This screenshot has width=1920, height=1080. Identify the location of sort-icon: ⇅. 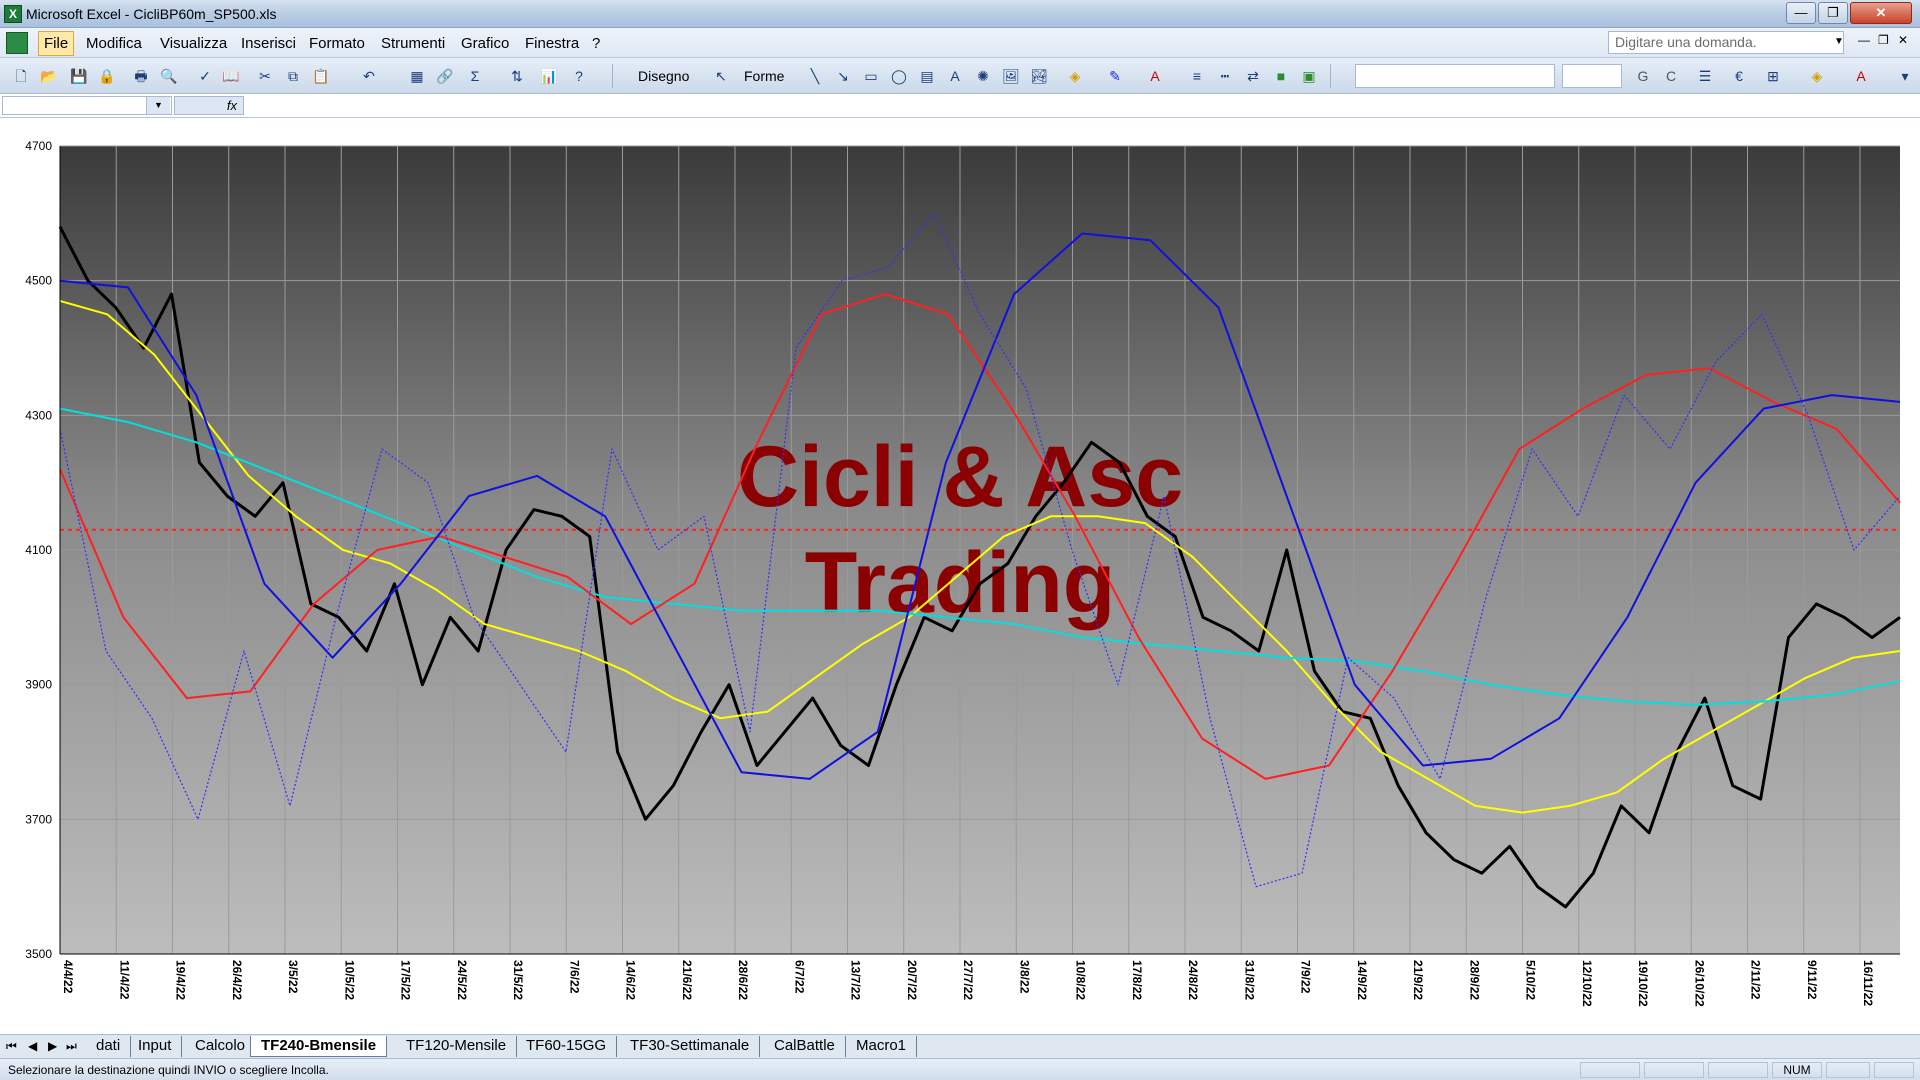
(517, 76).